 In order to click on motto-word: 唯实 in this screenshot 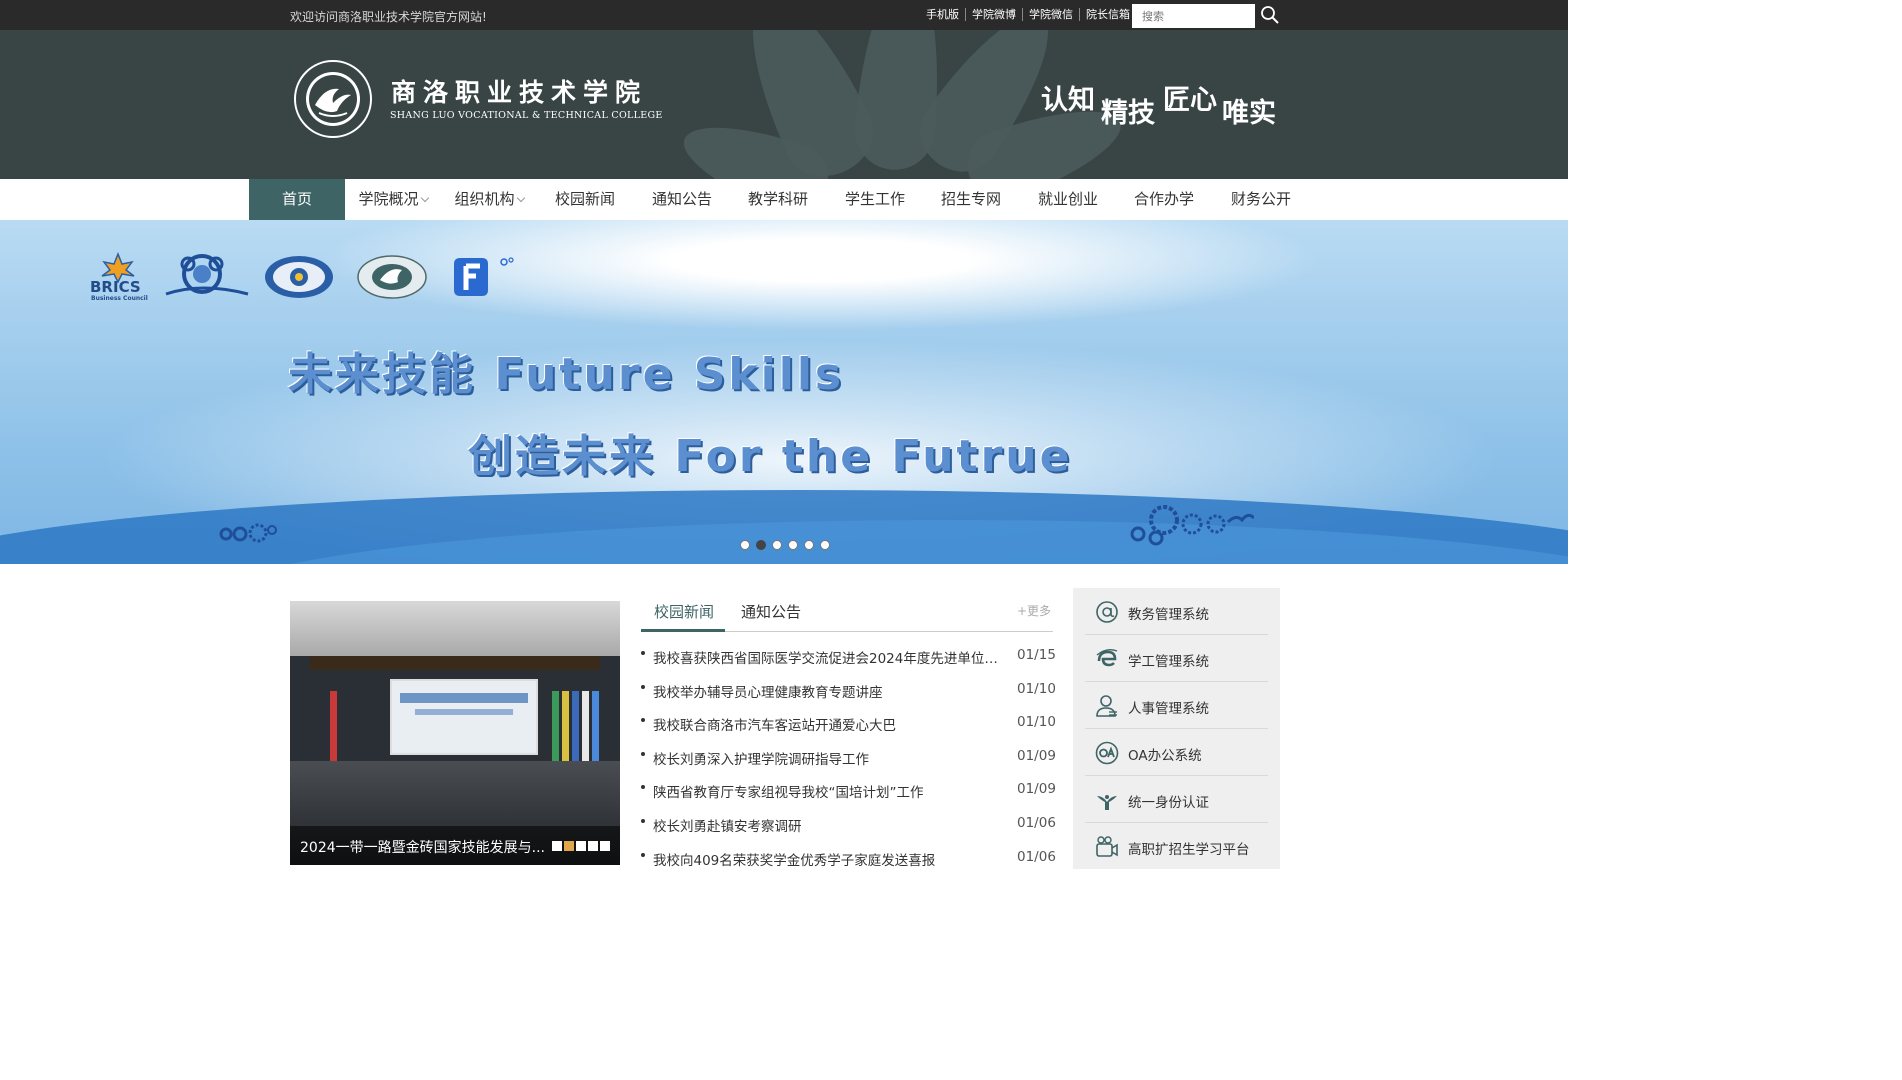, I will do `click(1249, 113)`.